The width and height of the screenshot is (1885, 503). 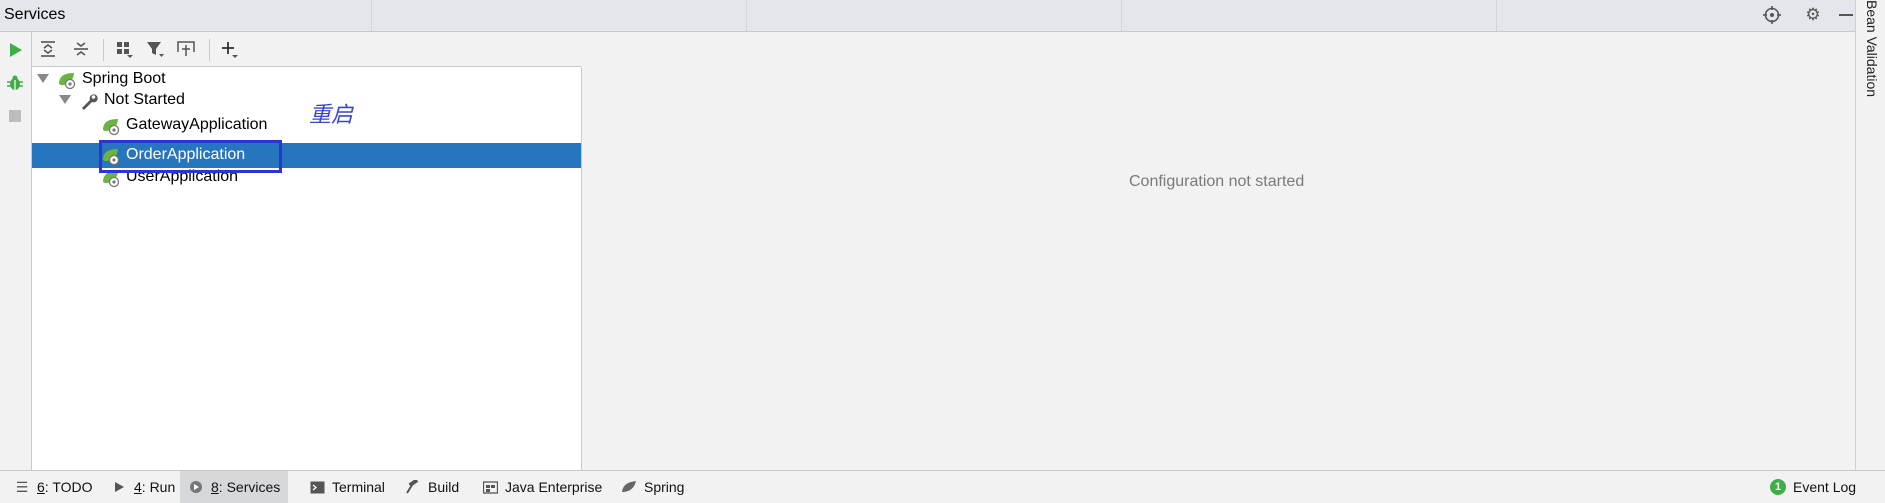 What do you see at coordinates (16, 251) in the screenshot?
I see `services-action-strip` at bounding box center [16, 251].